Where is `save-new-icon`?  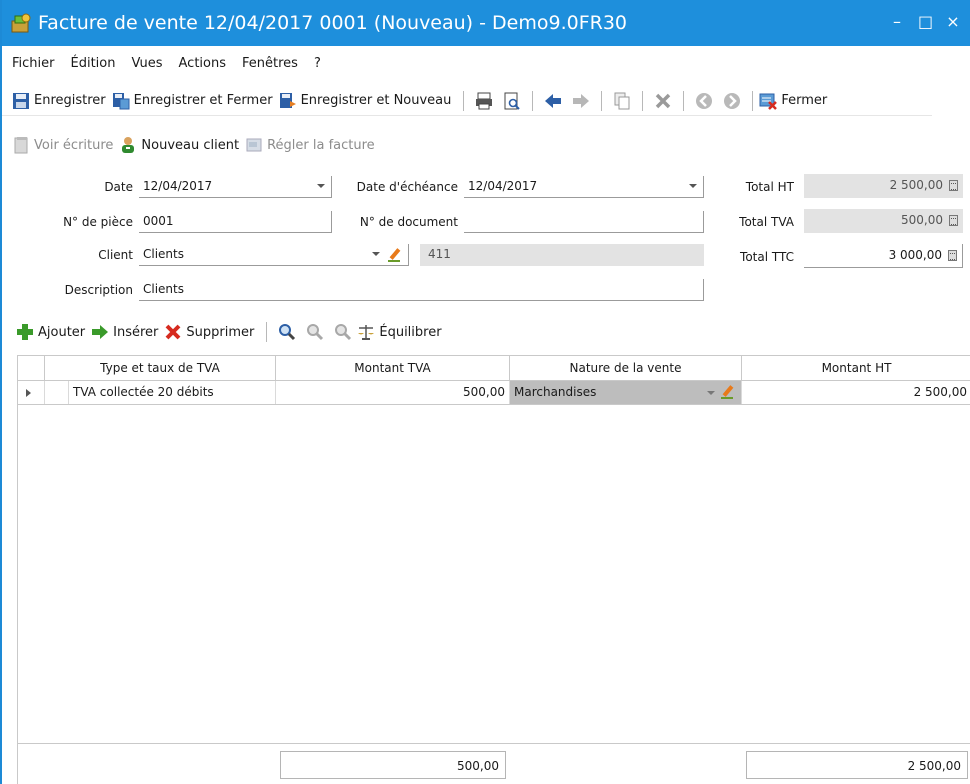 save-new-icon is located at coordinates (288, 101).